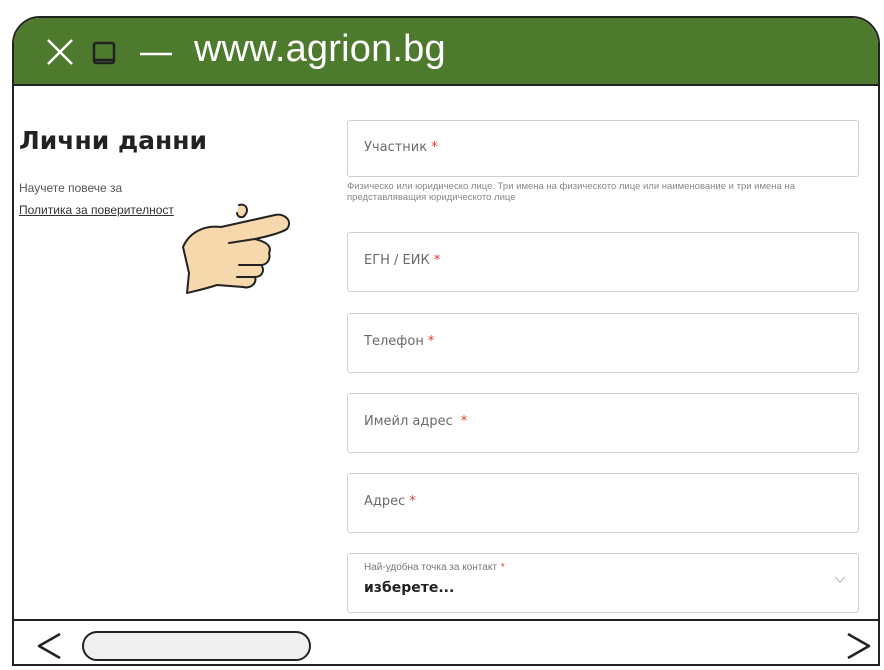  Describe the element at coordinates (603, 262) in the screenshot. I see `egn-field: ЕГН / ЕИК *` at that location.